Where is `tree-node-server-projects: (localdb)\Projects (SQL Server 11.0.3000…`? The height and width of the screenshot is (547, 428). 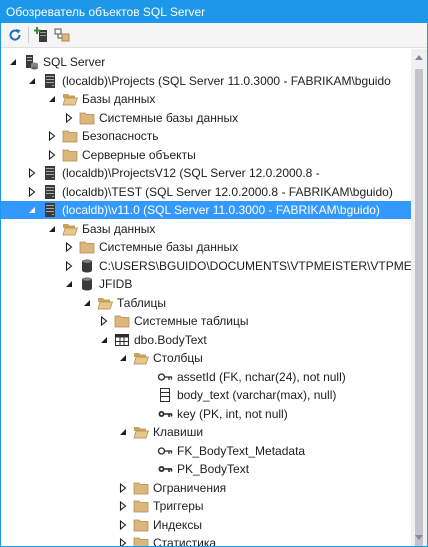 tree-node-server-projects: (localdb)\Projects (SQL Server 11.0.3000… is located at coordinates (206, 81).